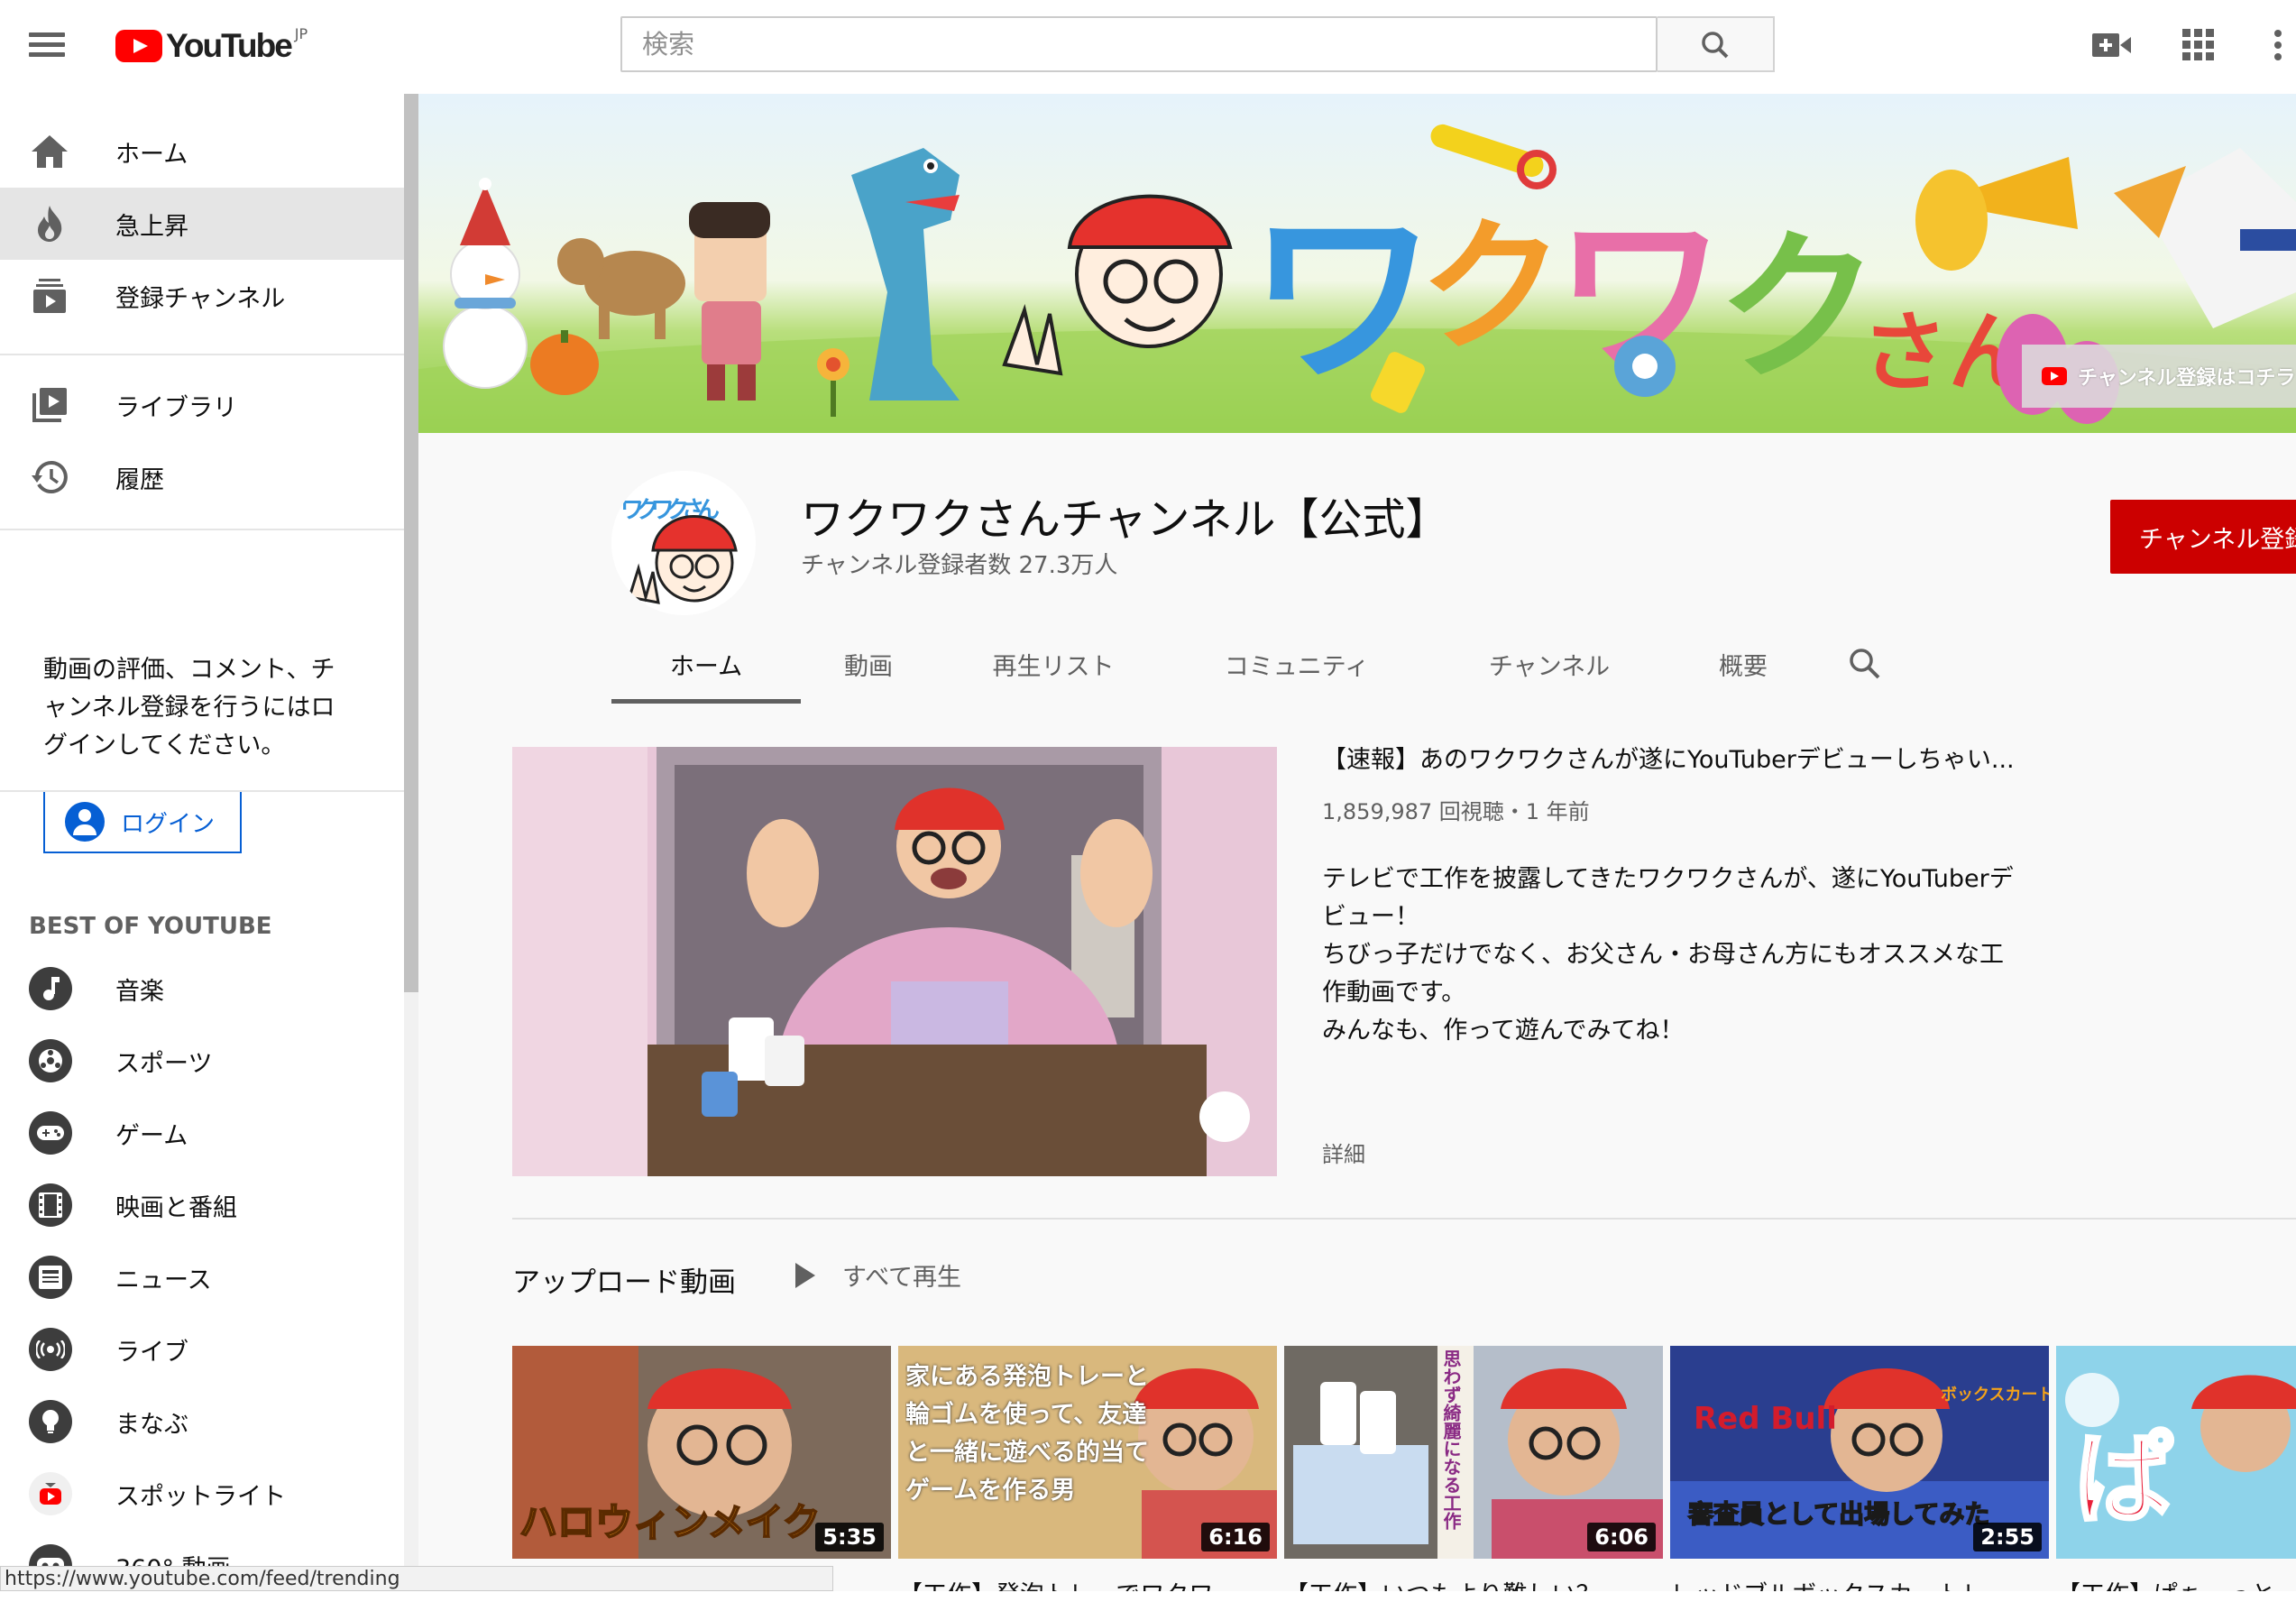 Image resolution: width=2296 pixels, height=1602 pixels. What do you see at coordinates (1859, 1452) in the screenshot?
I see `video-thumbnail: Red Bull ボックスカートレース 審査員として出場してみた 2:55` at bounding box center [1859, 1452].